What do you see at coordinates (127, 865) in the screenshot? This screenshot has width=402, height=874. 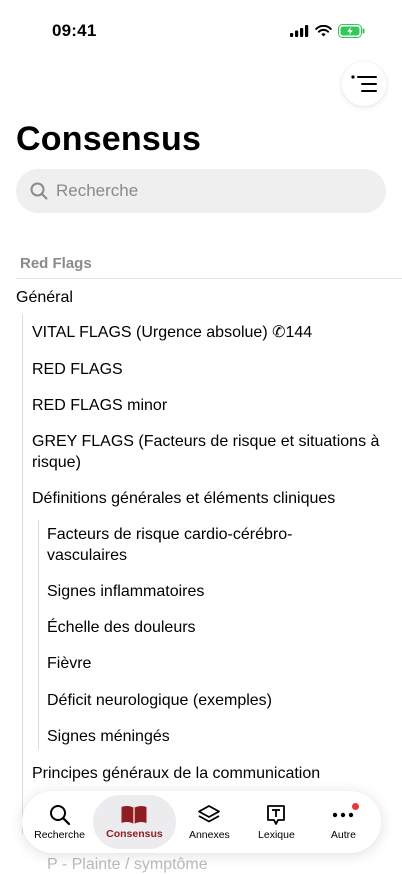 I see `toc-item-complaint: P - Plainte / symptôme` at bounding box center [127, 865].